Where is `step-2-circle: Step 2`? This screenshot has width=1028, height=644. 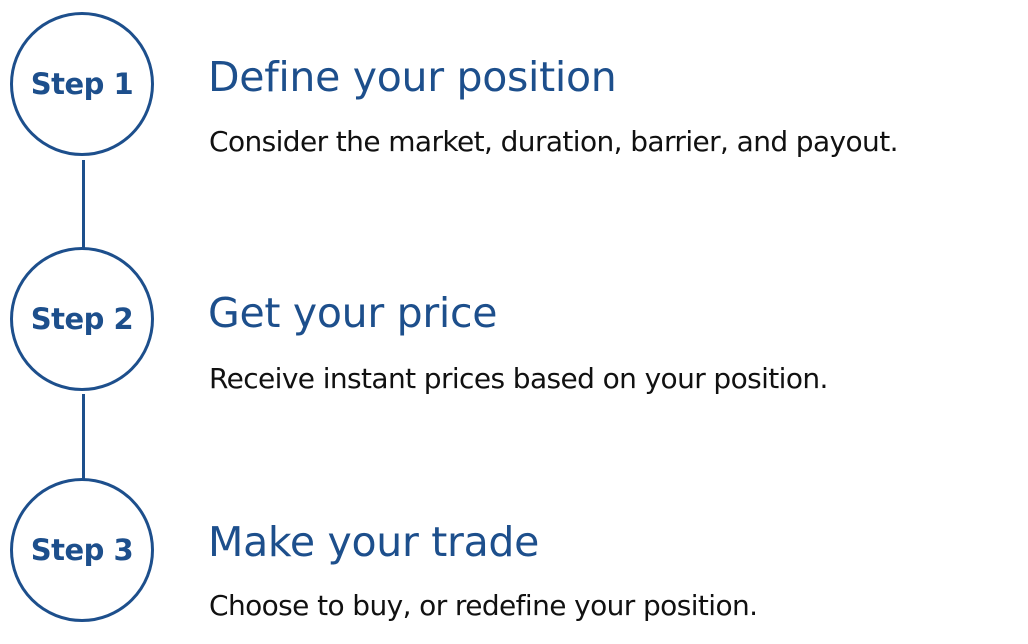
step-2-circle: Step 2 is located at coordinates (82, 319).